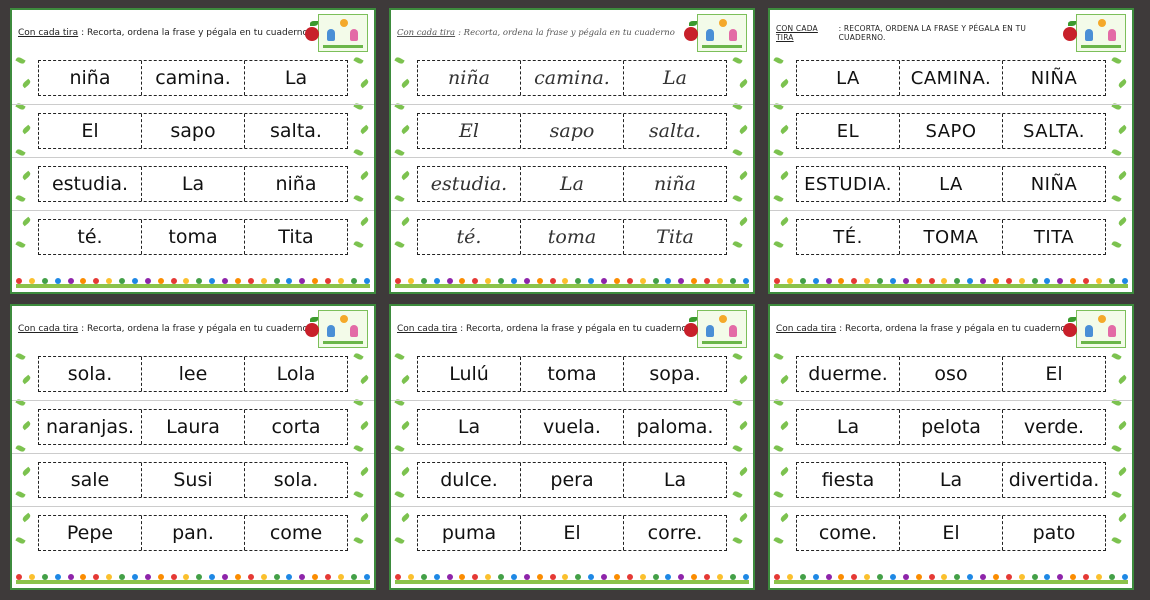 Image resolution: width=1150 pixels, height=600 pixels. What do you see at coordinates (90, 480) in the screenshot?
I see `word-tile: sale` at bounding box center [90, 480].